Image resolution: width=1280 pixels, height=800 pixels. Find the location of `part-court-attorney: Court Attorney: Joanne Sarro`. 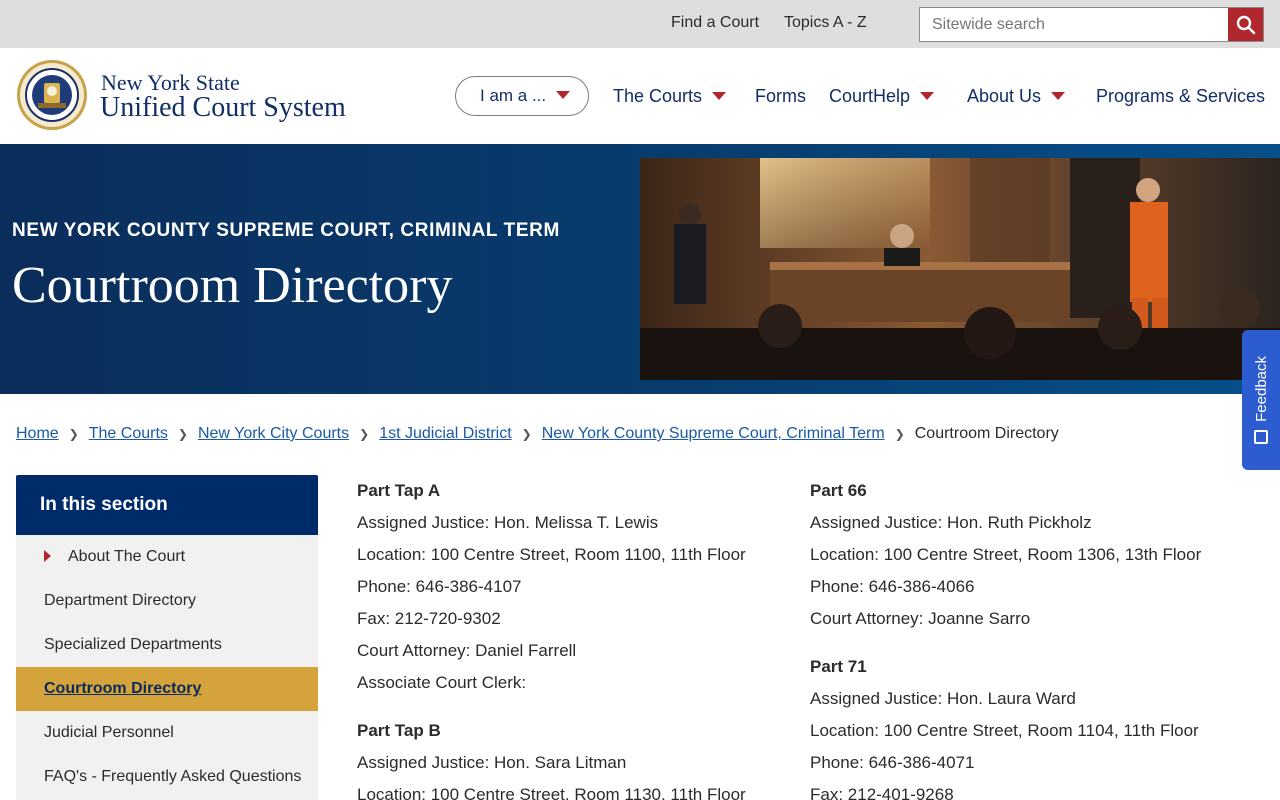

part-court-attorney: Court Attorney: Joanne Sarro is located at coordinates (920, 618).